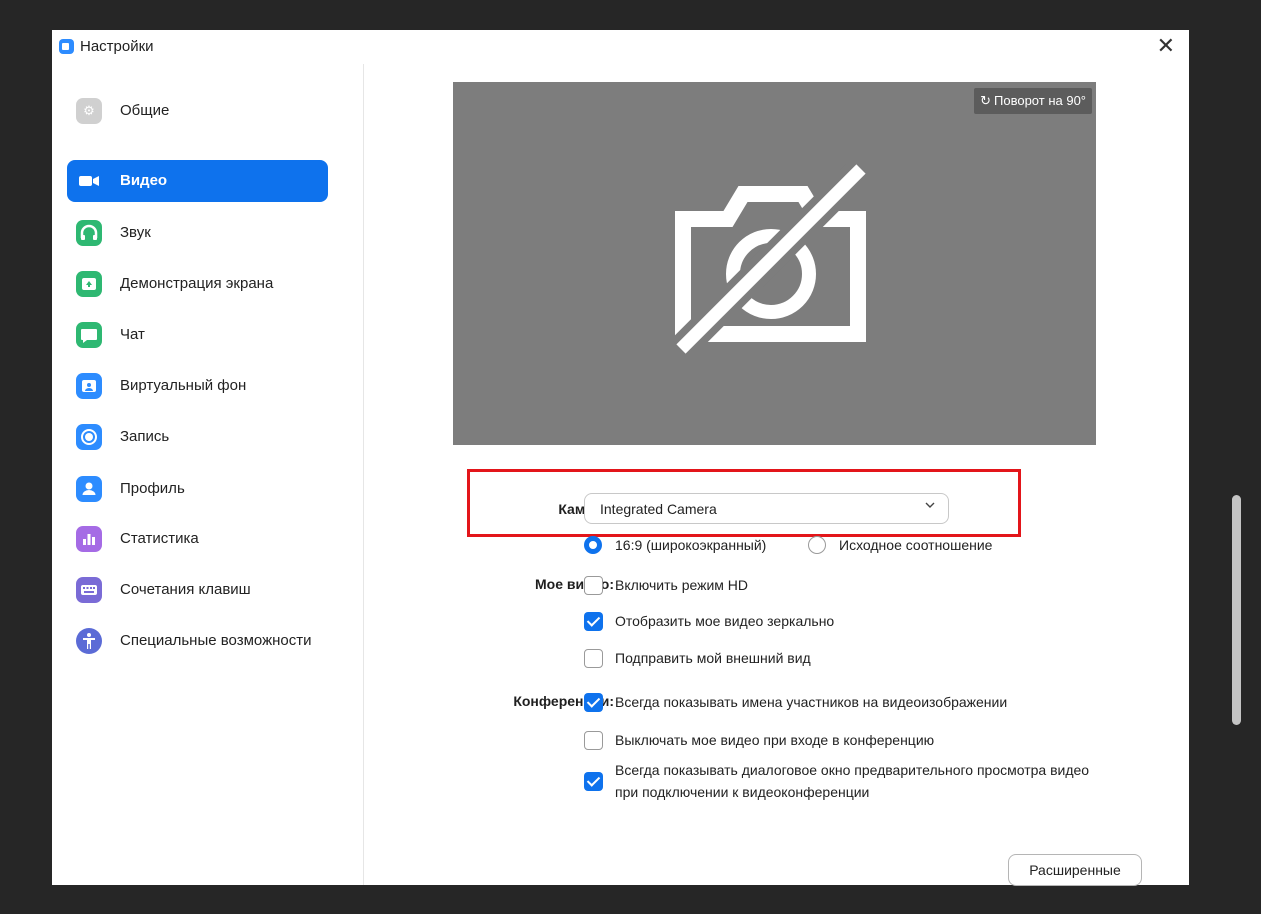 This screenshot has height=914, width=1261. Describe the element at coordinates (658, 509) in the screenshot. I see `camera-select-value: Integrated Camera` at that location.